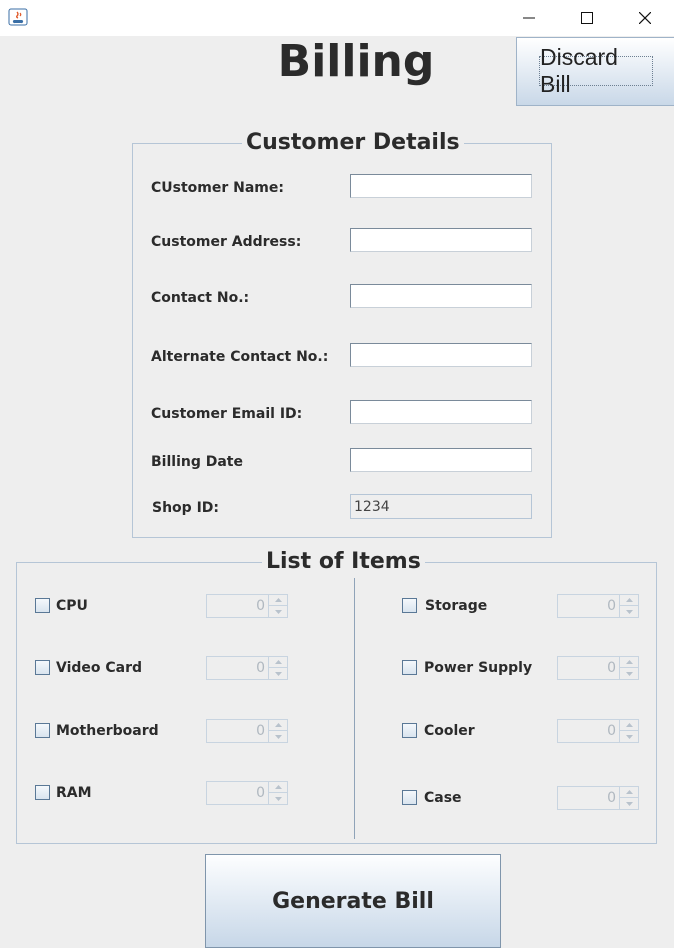 Image resolution: width=674 pixels, height=948 pixels. Describe the element at coordinates (441, 240) in the screenshot. I see `customer-address-input` at that location.